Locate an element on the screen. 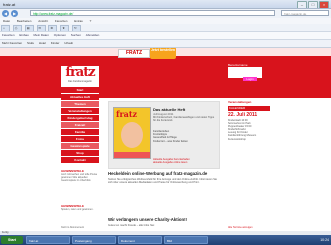  sidebar-abo-link: fratz im Abonnement is located at coordinates (80, 227).